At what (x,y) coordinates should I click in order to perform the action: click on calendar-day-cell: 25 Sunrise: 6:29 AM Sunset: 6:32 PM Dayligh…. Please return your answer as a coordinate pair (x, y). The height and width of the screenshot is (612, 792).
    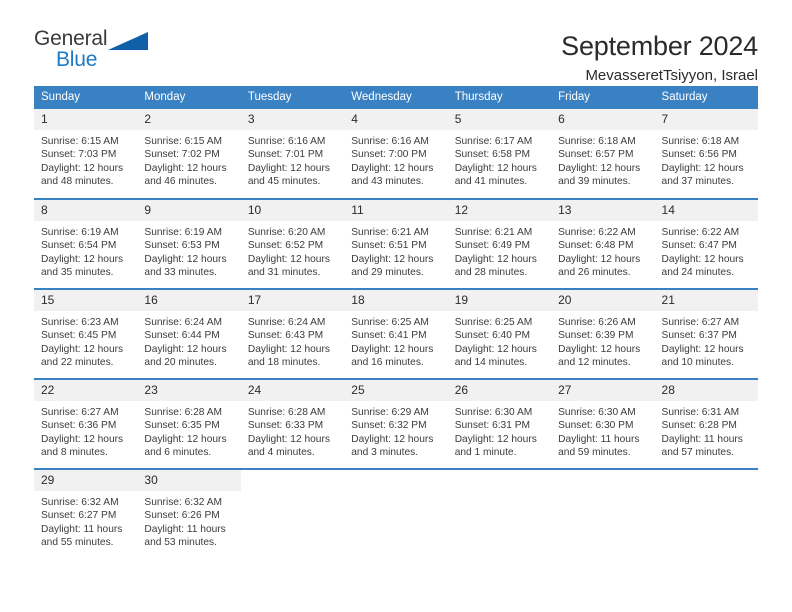
    Looking at the image, I should click on (396, 423).